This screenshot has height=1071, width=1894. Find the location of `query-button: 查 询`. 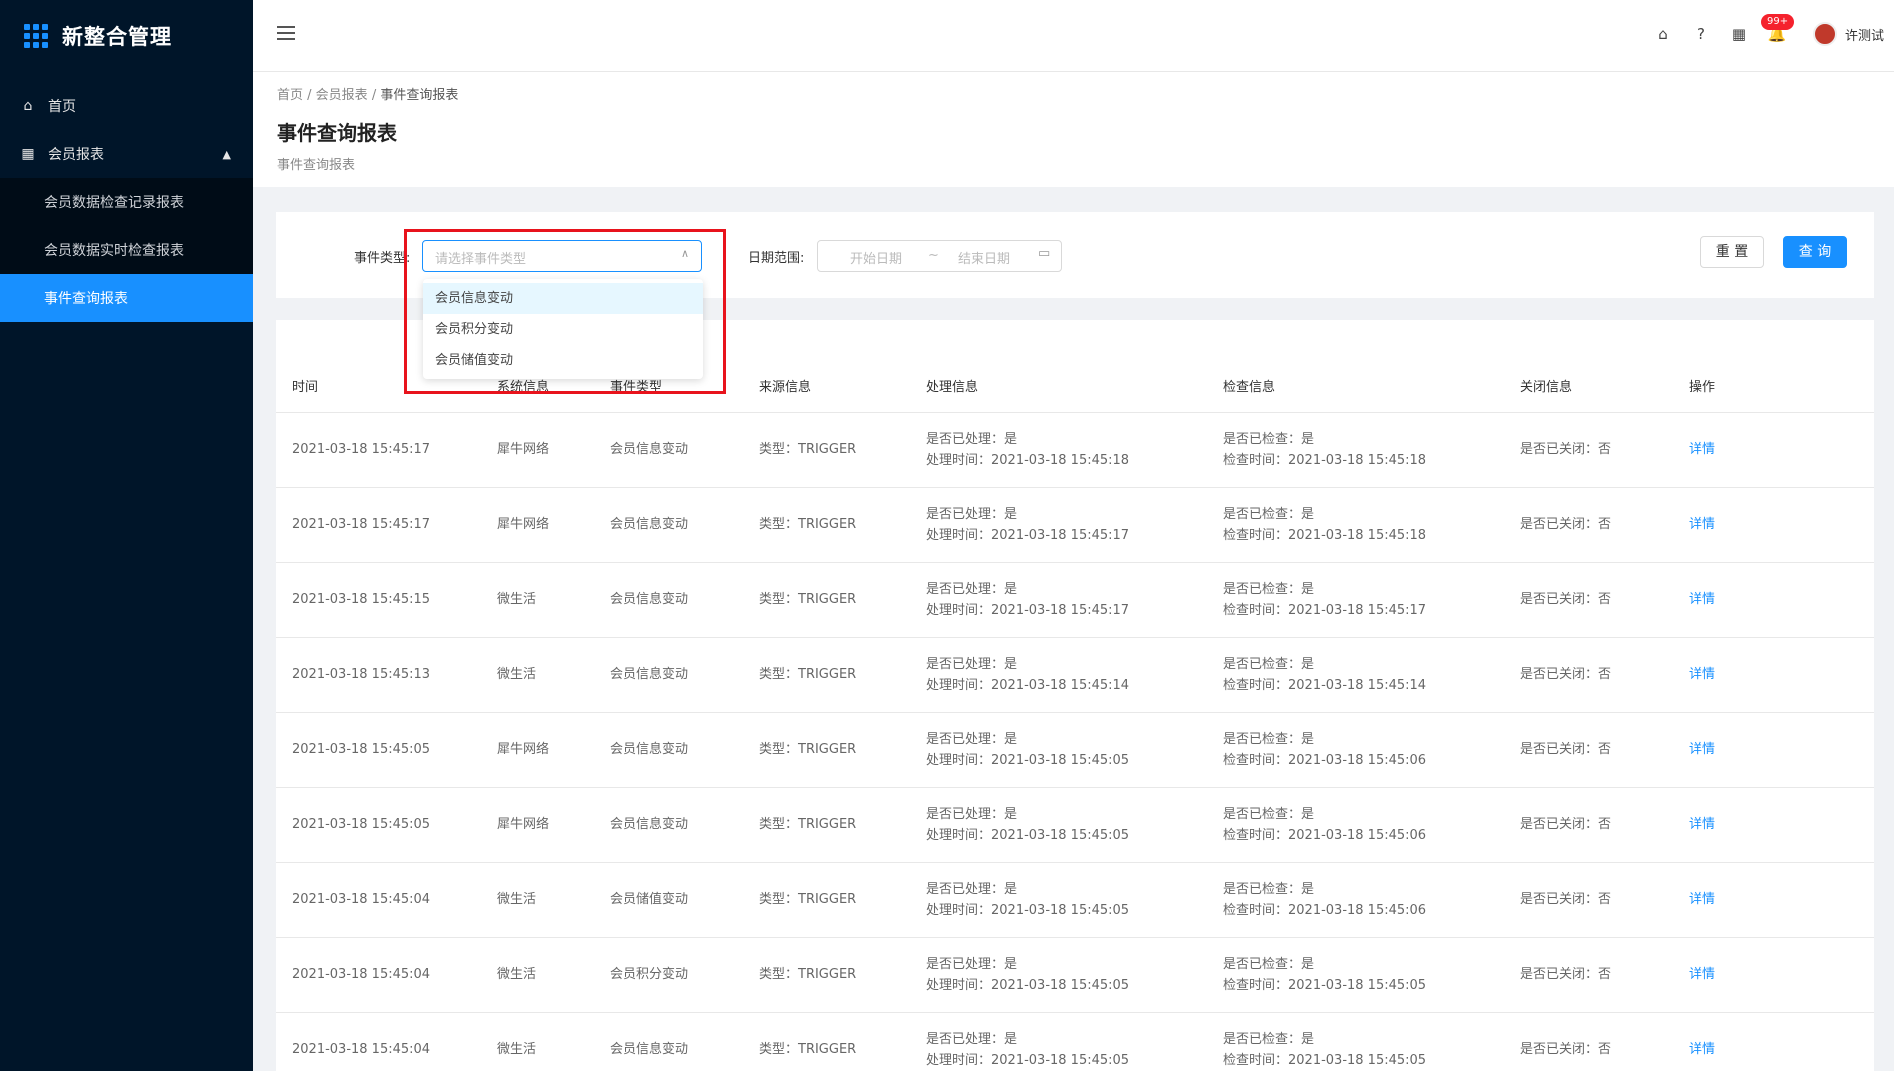

query-button: 查 询 is located at coordinates (1815, 252).